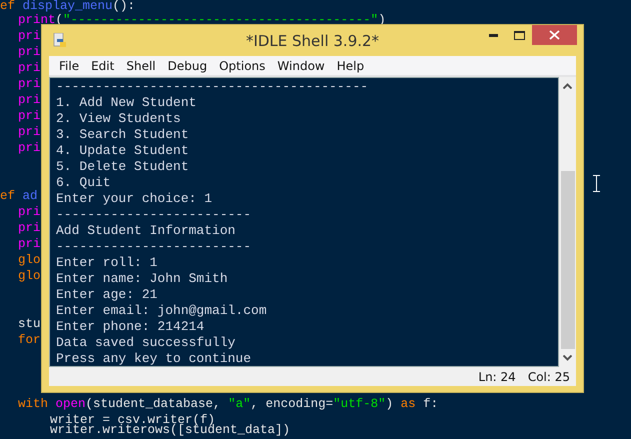 The image size is (631, 439). What do you see at coordinates (134, 199) in the screenshot?
I see `output-line: Enter your choice: 1` at bounding box center [134, 199].